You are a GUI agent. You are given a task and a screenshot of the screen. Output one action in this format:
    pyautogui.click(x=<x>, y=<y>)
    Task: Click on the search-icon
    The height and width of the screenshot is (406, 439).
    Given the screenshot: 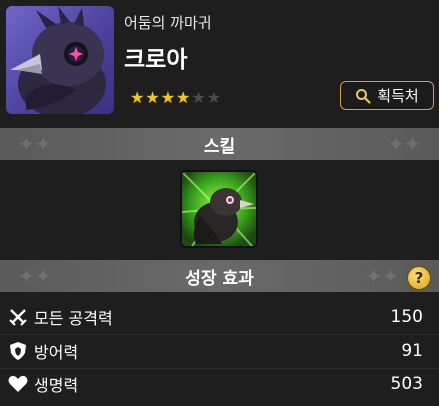 What is the action you would take?
    pyautogui.click(x=363, y=96)
    